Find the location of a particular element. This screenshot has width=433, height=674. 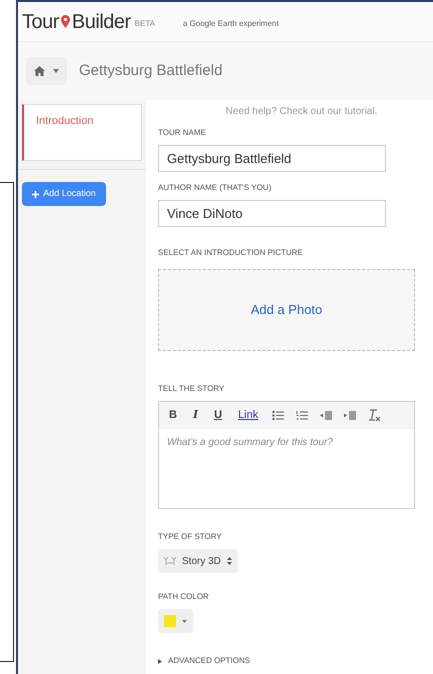

indent-icon is located at coordinates (350, 415).